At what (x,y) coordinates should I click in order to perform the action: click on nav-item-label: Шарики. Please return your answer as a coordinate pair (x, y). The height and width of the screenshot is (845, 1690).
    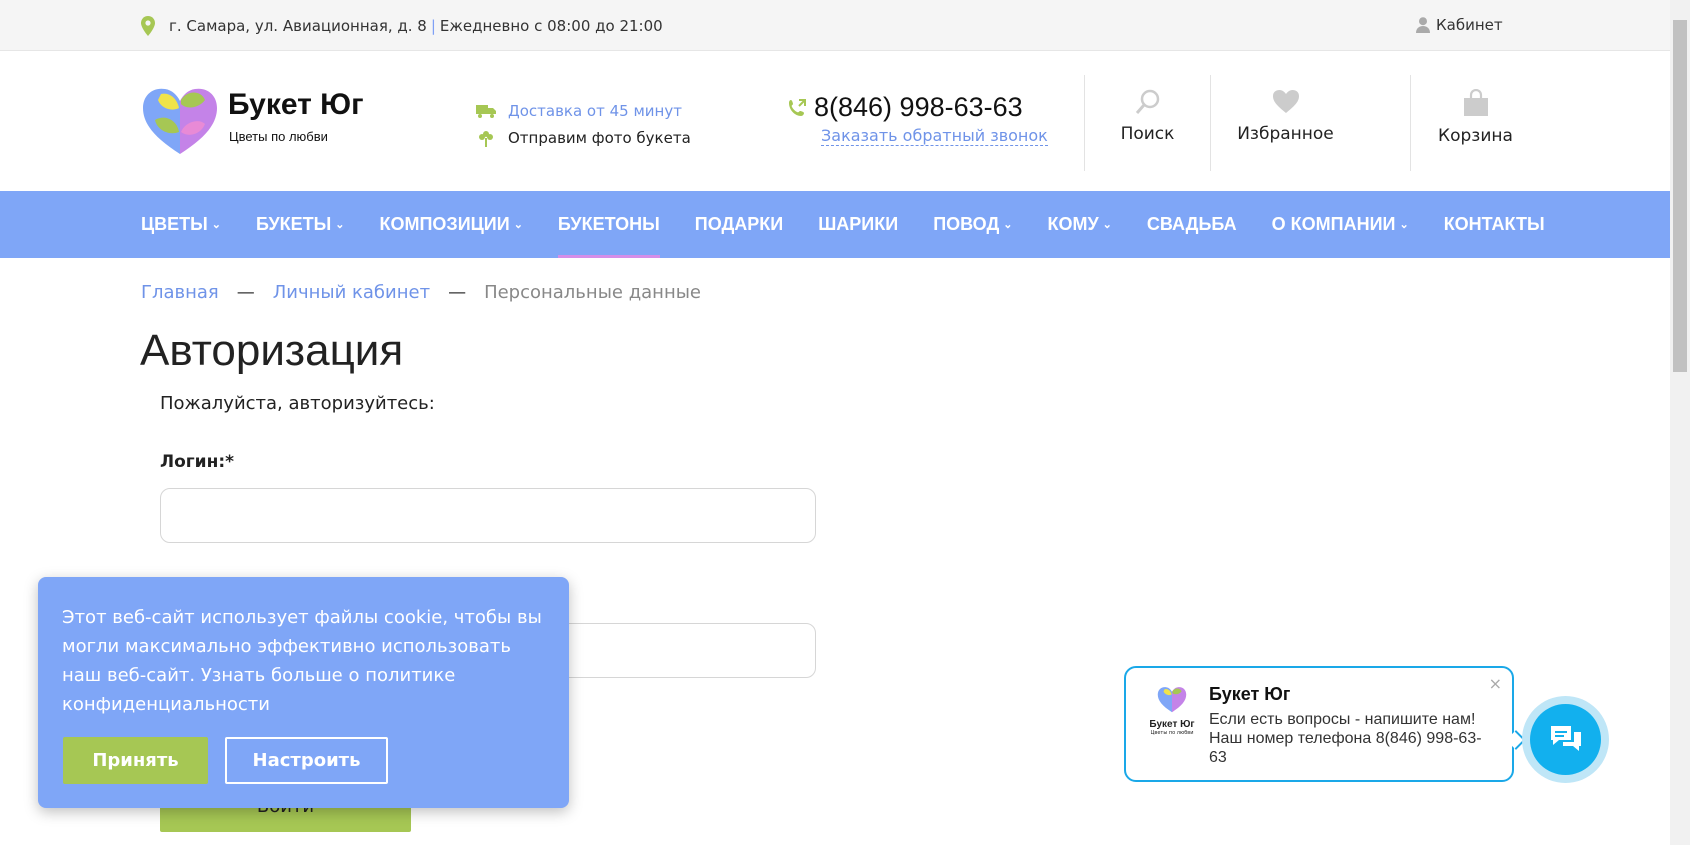
    Looking at the image, I should click on (858, 224).